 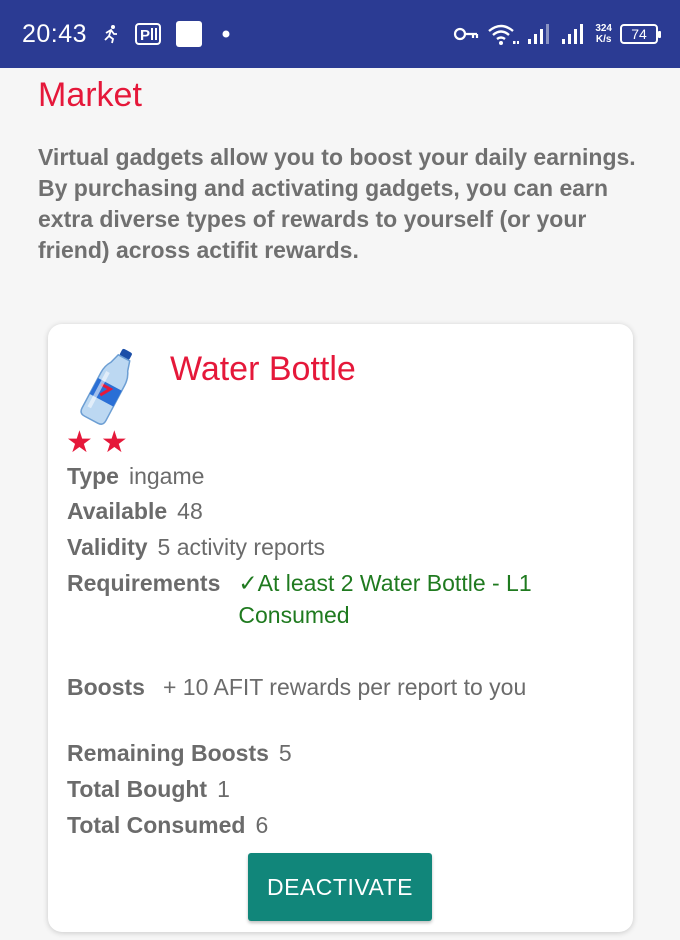 I want to click on key-icon, so click(x=466, y=34).